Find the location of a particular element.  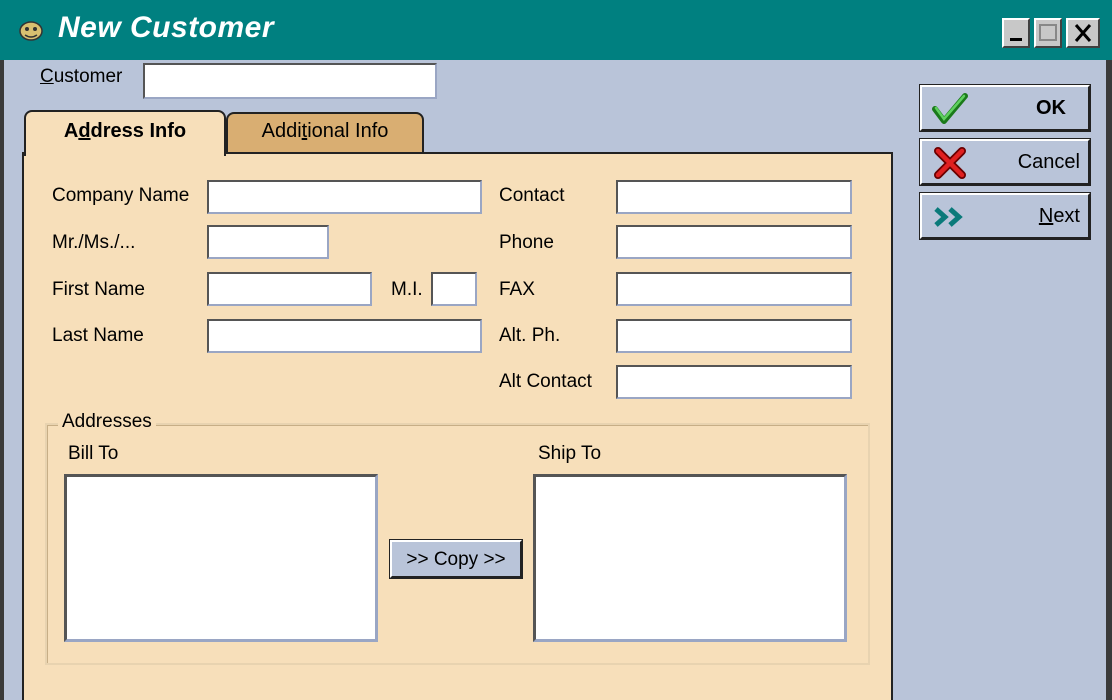

maximize-icon is located at coordinates (1048, 32).